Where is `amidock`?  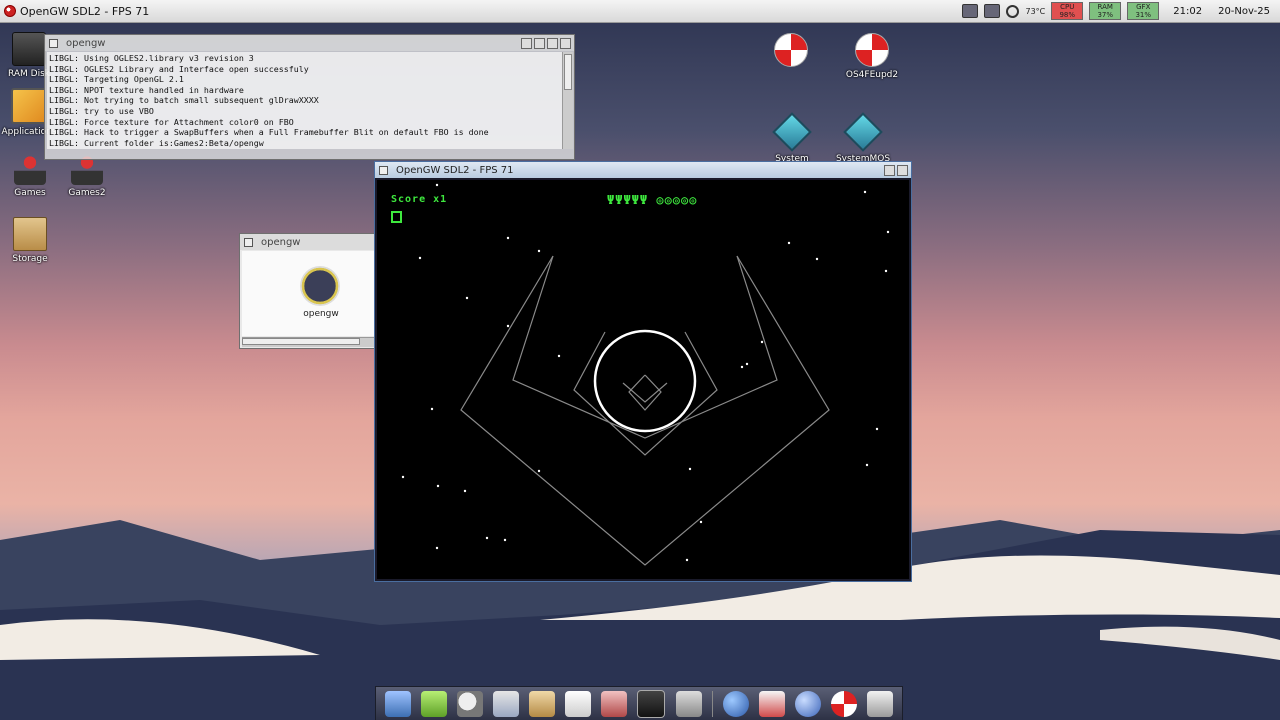
amidock is located at coordinates (639, 703).